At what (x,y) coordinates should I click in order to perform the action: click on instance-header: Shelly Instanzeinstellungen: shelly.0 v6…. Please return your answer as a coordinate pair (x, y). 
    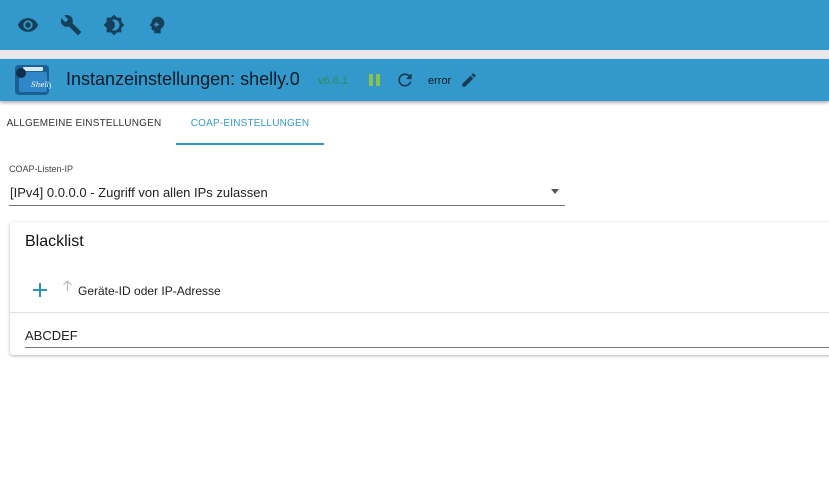
    Looking at the image, I should click on (414, 80).